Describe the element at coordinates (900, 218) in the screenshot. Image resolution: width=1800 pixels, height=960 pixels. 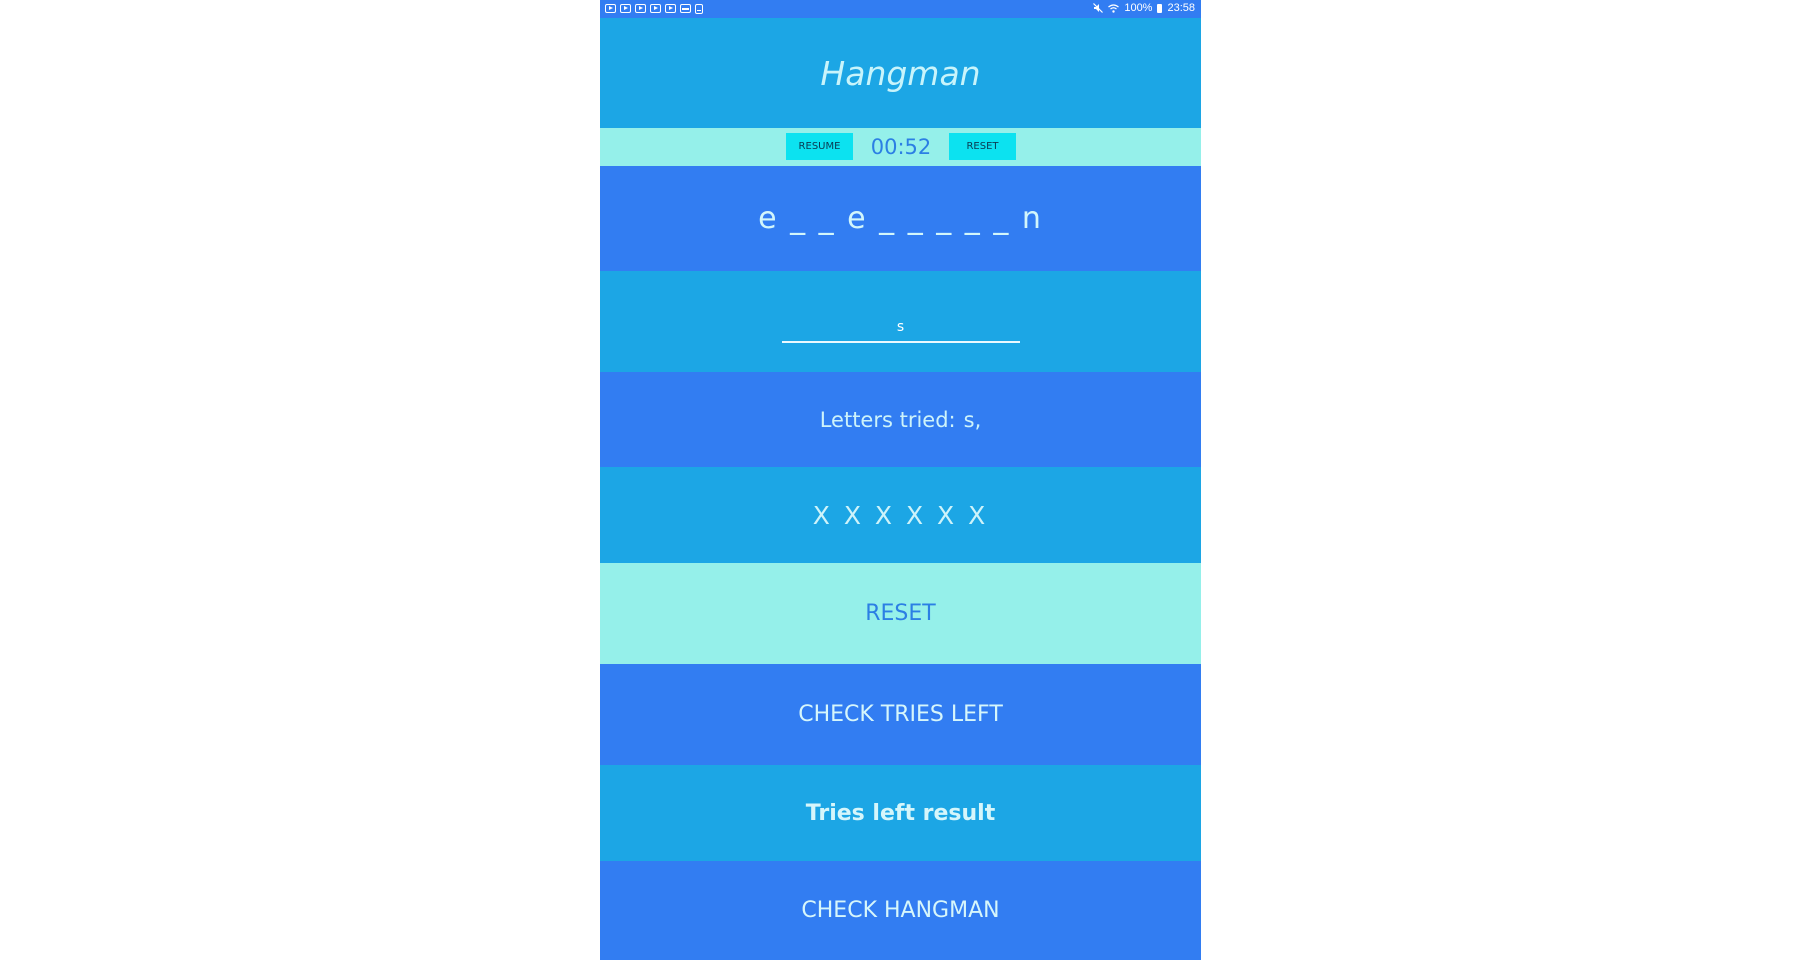
I see `word-display: e _ _ e _ _ _ _ _ n` at that location.